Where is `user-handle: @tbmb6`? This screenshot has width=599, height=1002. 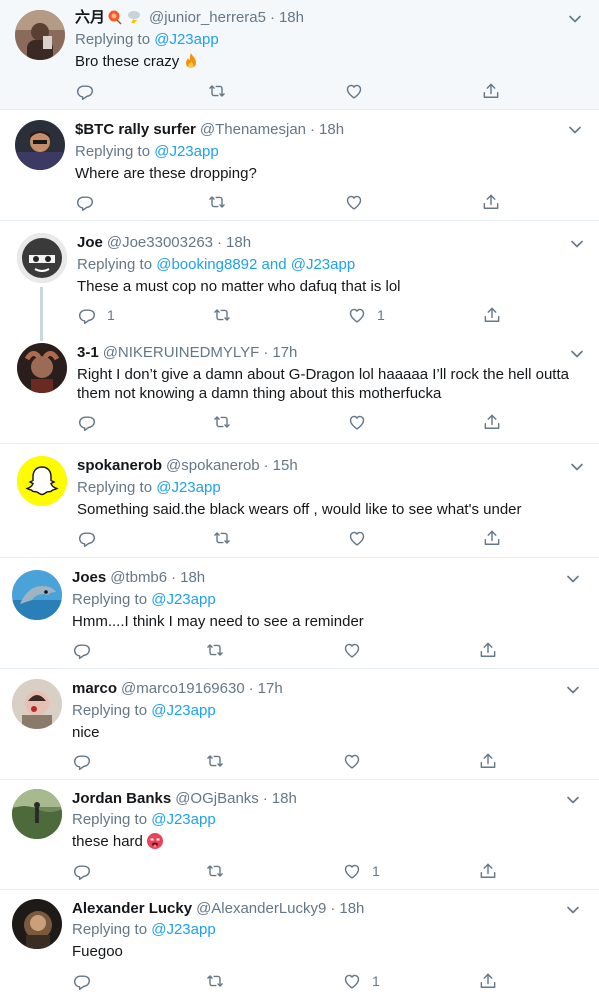 user-handle: @tbmb6 is located at coordinates (138, 577).